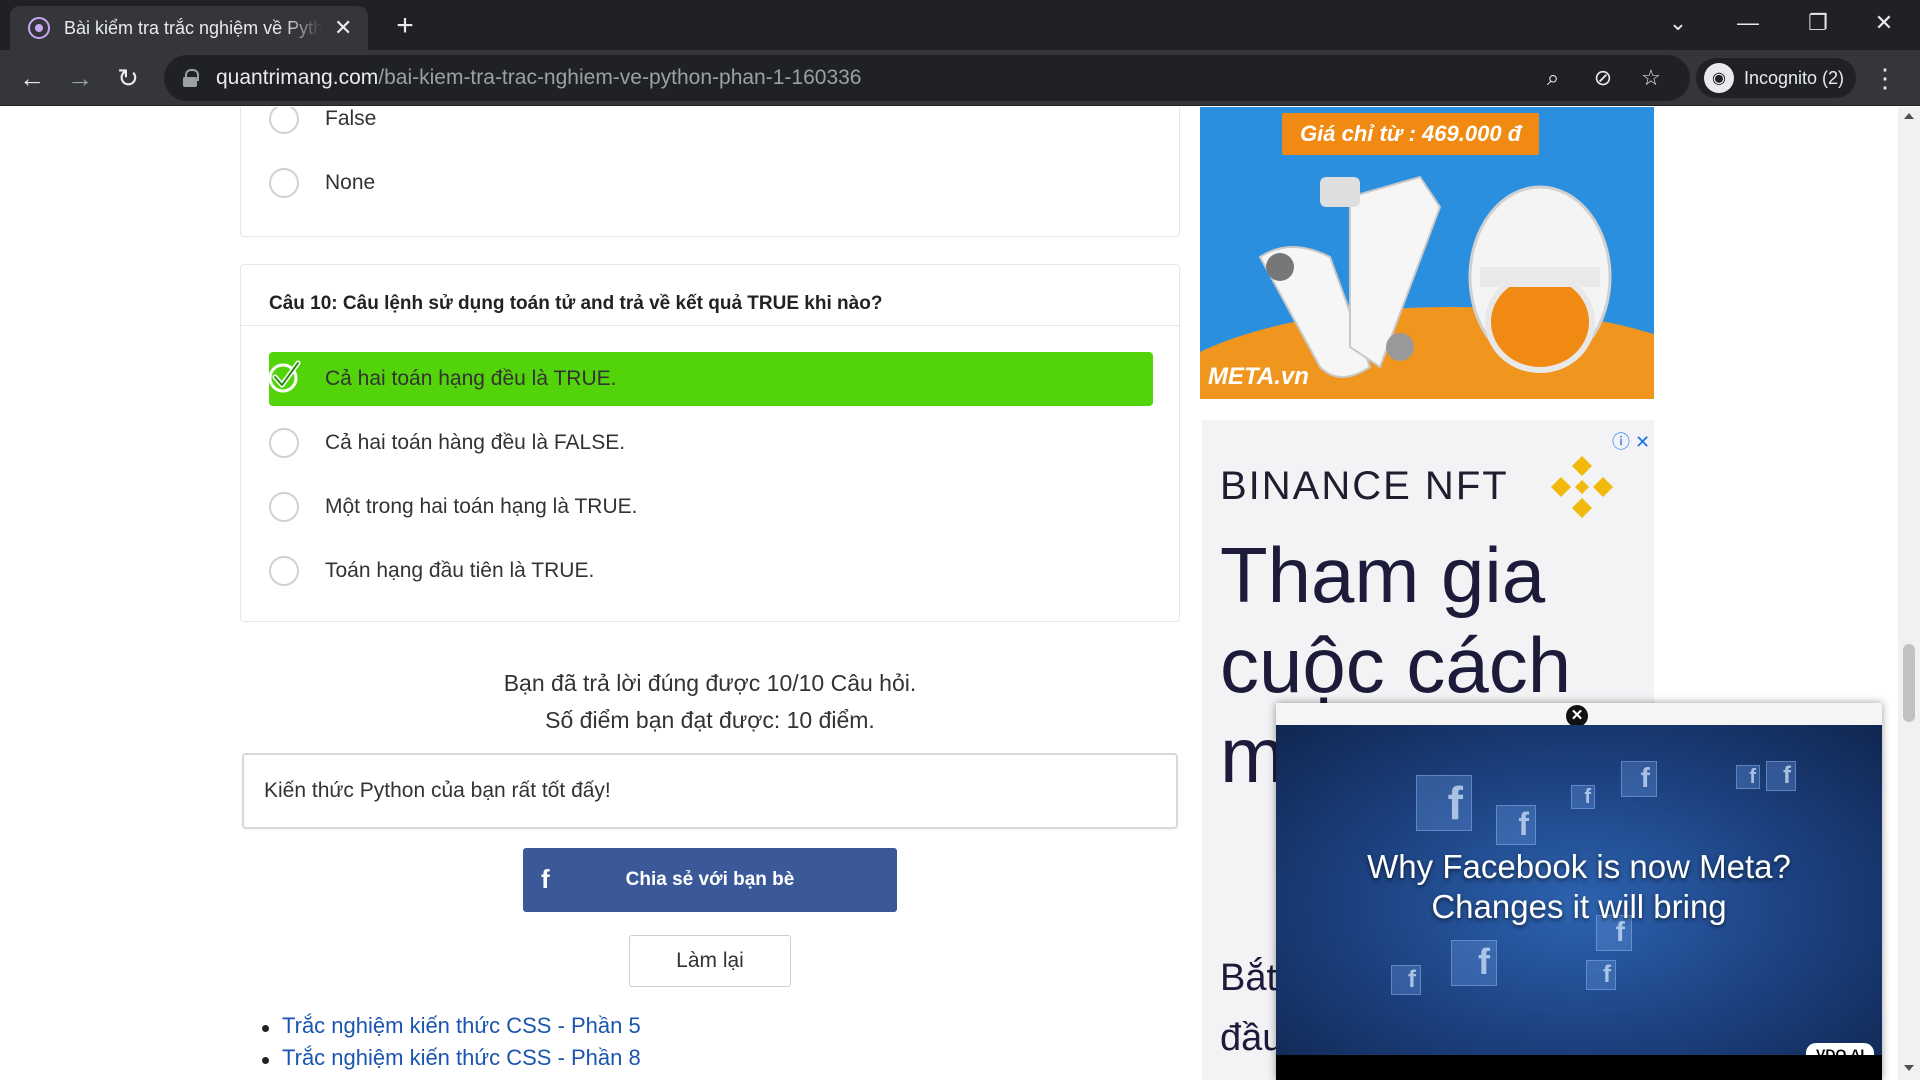 The image size is (1920, 1080). I want to click on answer-option-correct: Cả hai toán hạng đều là TRUE., so click(710, 379).